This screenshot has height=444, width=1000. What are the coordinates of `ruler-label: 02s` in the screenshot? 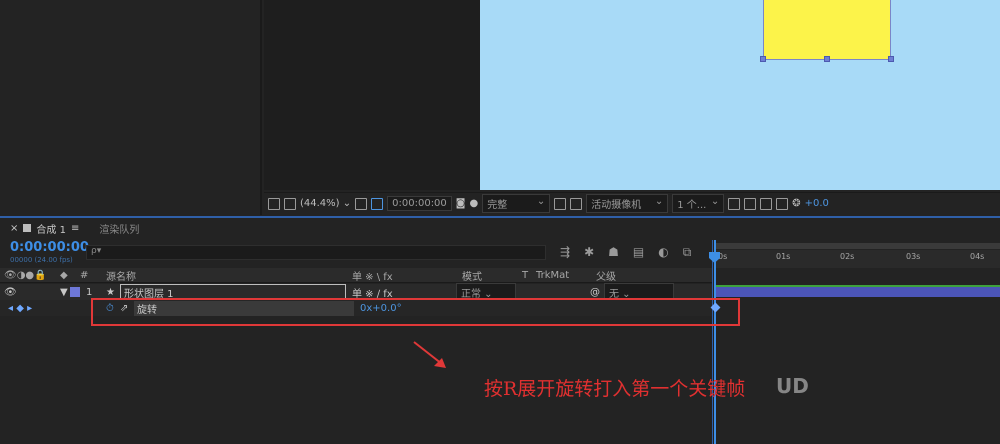 It's located at (847, 256).